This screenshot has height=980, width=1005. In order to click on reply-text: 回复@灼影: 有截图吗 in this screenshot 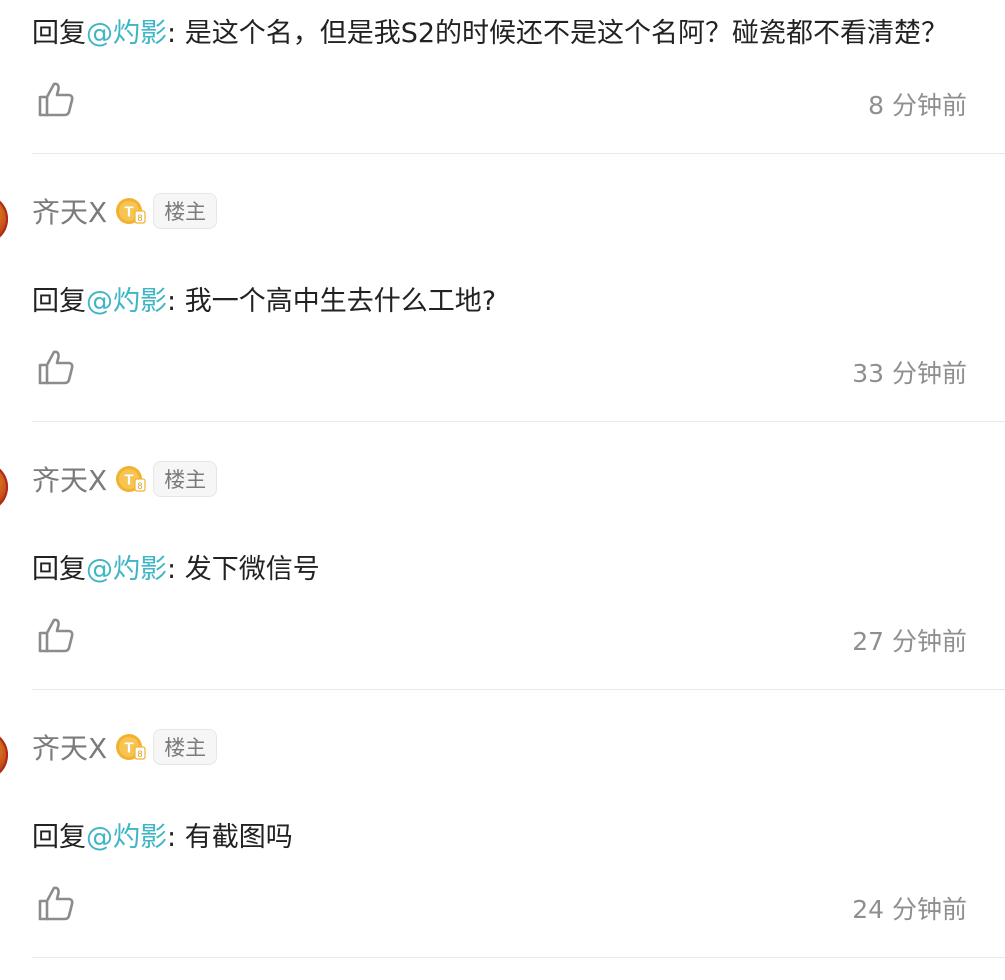, I will do `click(162, 838)`.